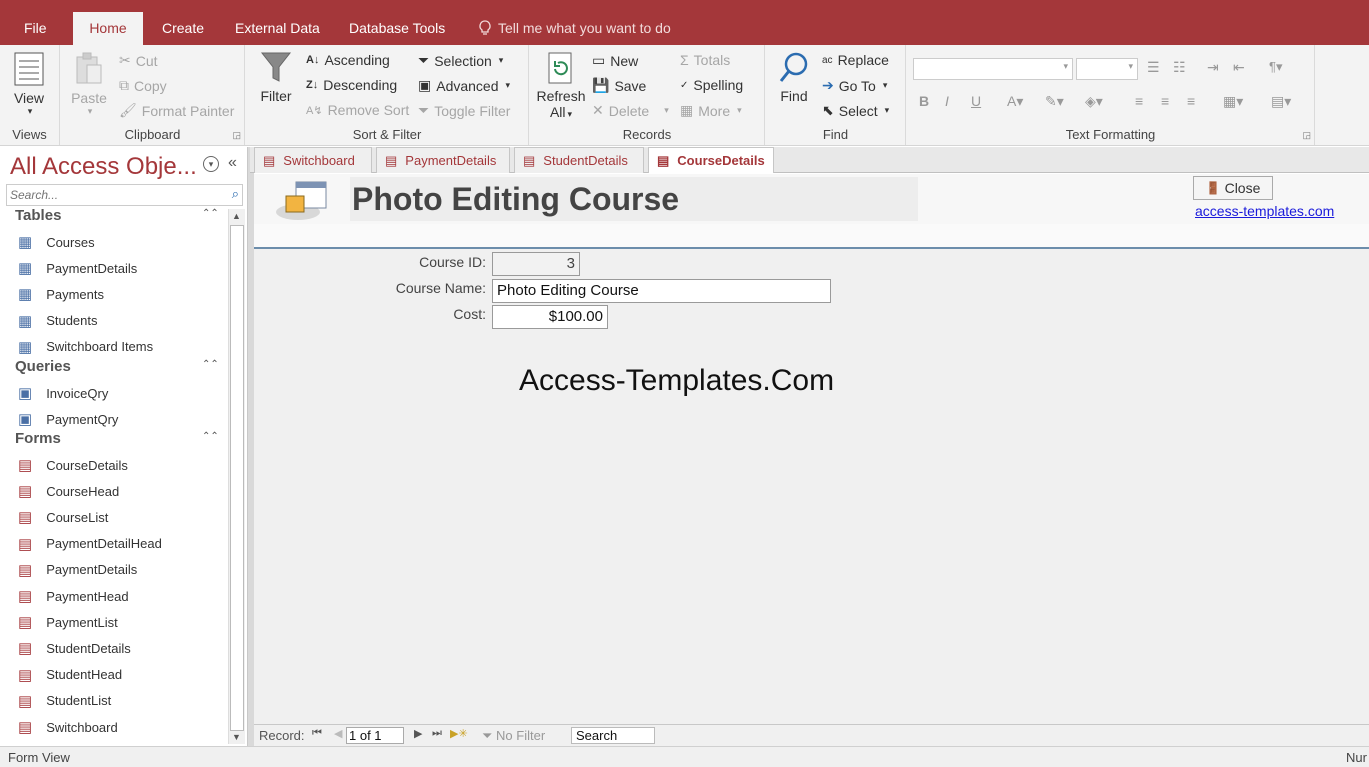  I want to click on doc-tab-coursedetails: ▤ CourseDetails, so click(711, 160).